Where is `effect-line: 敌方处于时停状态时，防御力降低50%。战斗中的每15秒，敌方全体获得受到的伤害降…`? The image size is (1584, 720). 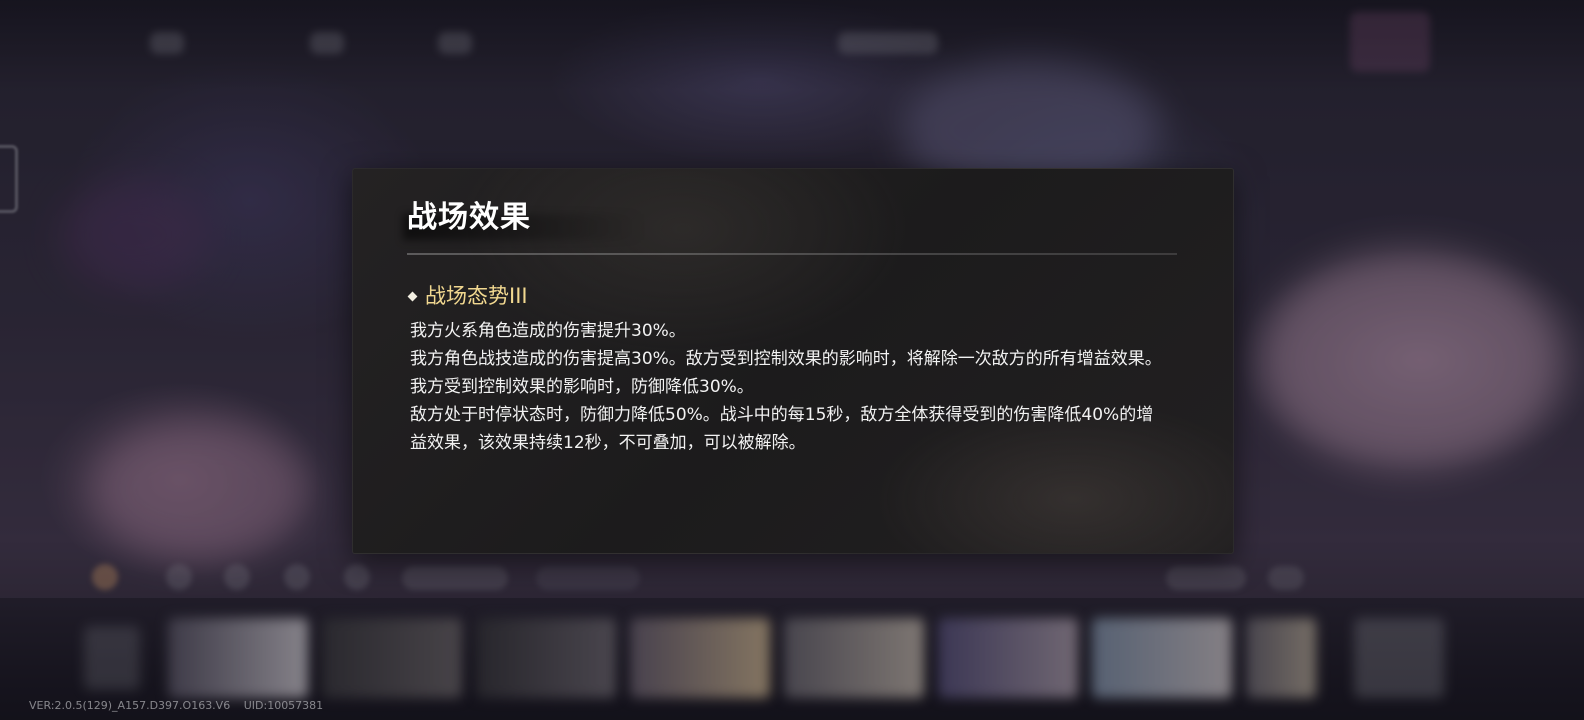 effect-line: 敌方处于时停状态时，防御力降低50%。战斗中的每15秒，敌方全体获得受到的伤害降… is located at coordinates (782, 429).